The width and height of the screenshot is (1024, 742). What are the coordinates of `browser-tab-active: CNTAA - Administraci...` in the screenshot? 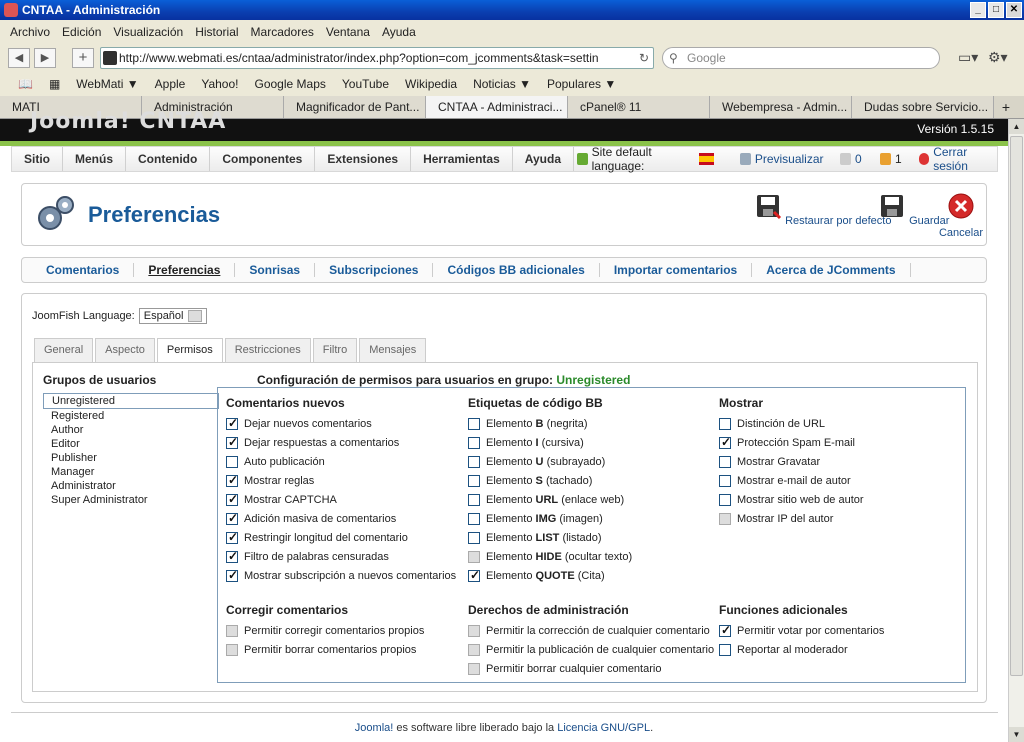 It's located at (497, 107).